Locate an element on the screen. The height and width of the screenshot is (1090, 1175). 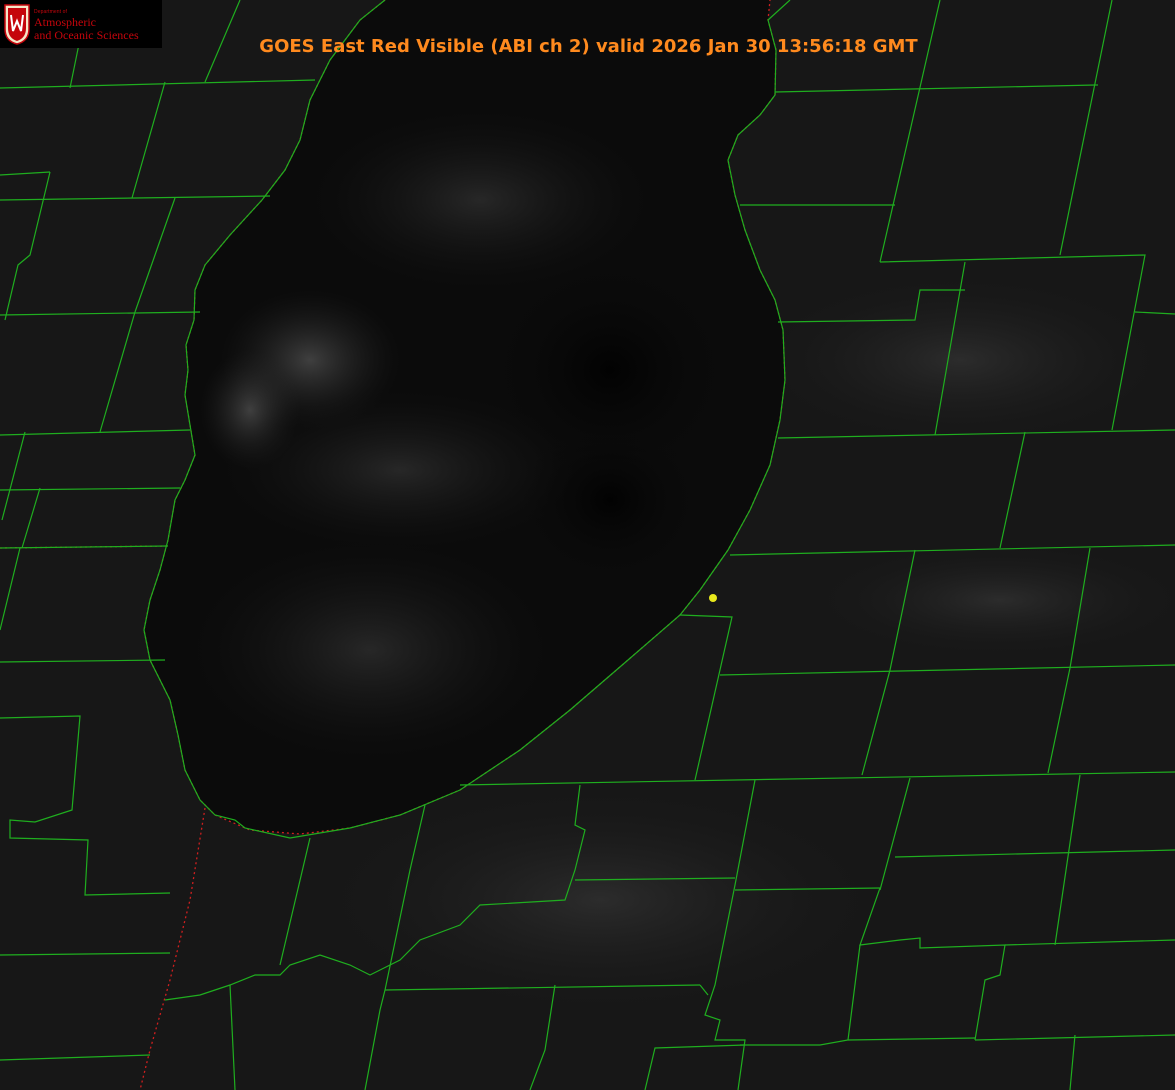
cloud-band is located at coordinates (957, 360).